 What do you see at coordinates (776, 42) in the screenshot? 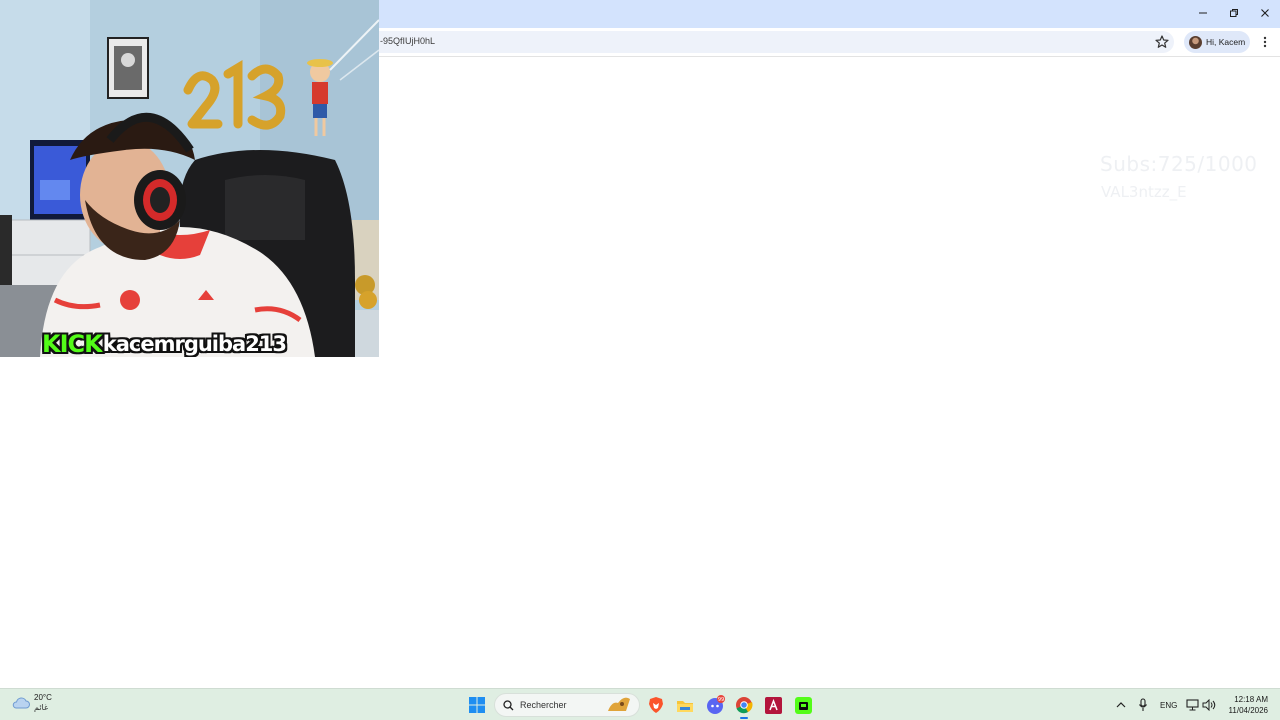
I see `address-bar: -95QfIUjH0hL` at bounding box center [776, 42].